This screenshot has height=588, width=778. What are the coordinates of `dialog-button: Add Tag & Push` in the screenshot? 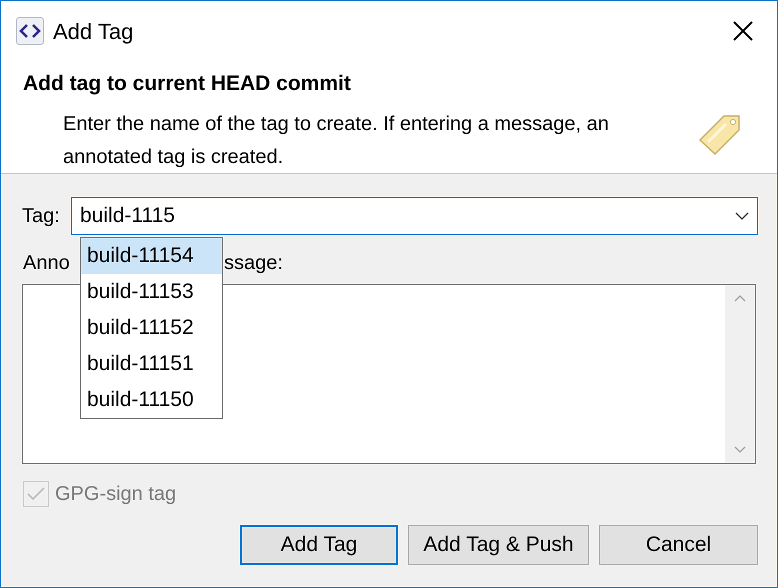 It's located at (498, 545).